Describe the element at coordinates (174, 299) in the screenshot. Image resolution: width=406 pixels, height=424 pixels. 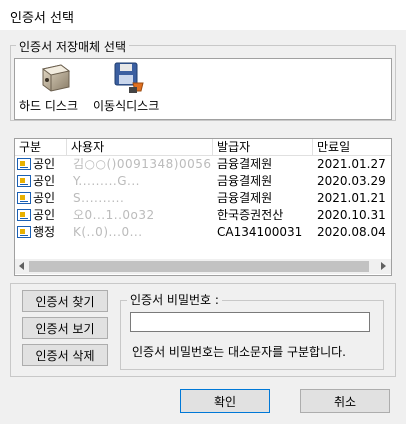
I see `password-legend: 인증서 비밀번호 :` at that location.